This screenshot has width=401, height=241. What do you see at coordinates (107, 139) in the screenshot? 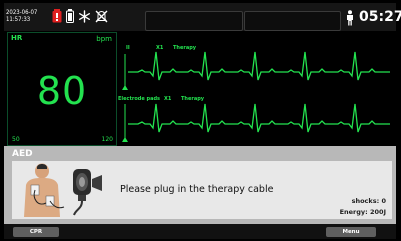
I see `hr-alarm-high: 120` at bounding box center [107, 139].